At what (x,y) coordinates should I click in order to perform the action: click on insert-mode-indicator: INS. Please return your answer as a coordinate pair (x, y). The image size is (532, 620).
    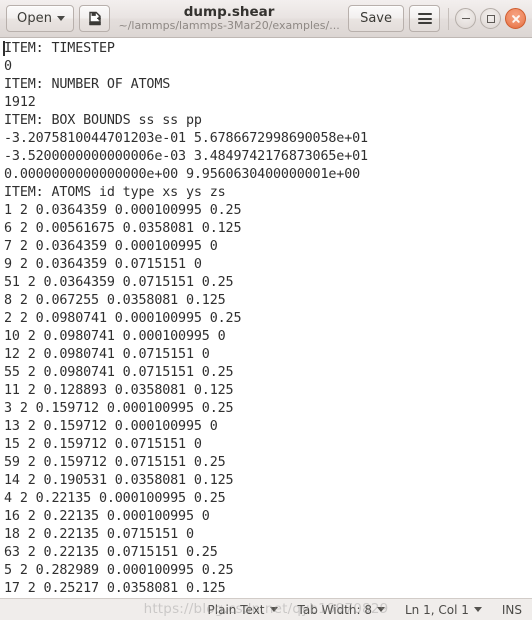
    Looking at the image, I should click on (508, 610).